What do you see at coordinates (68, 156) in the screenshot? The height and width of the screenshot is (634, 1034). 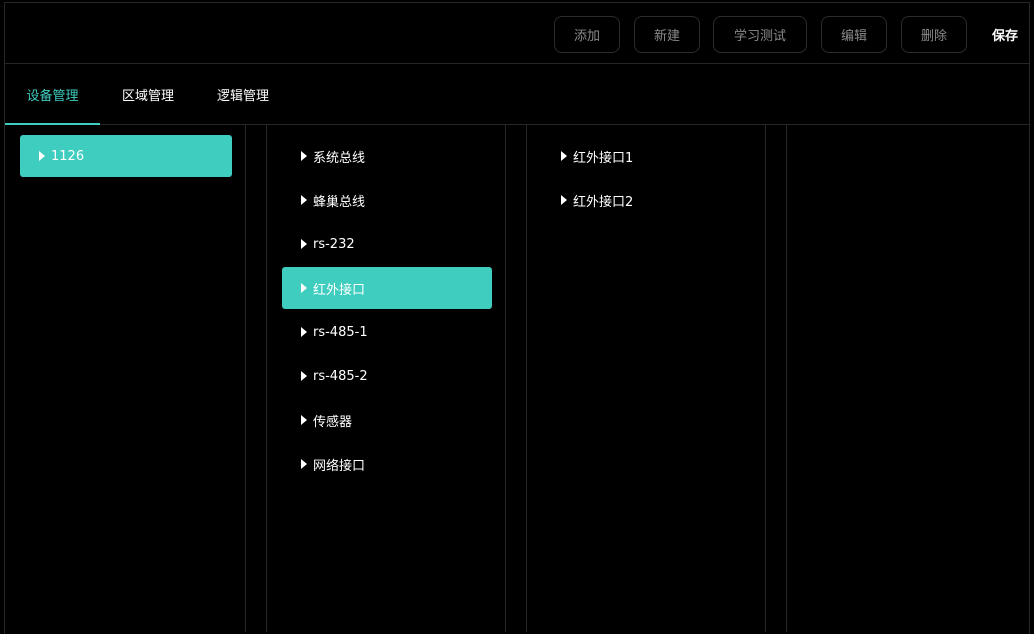 I see `device-item-label: 1126` at bounding box center [68, 156].